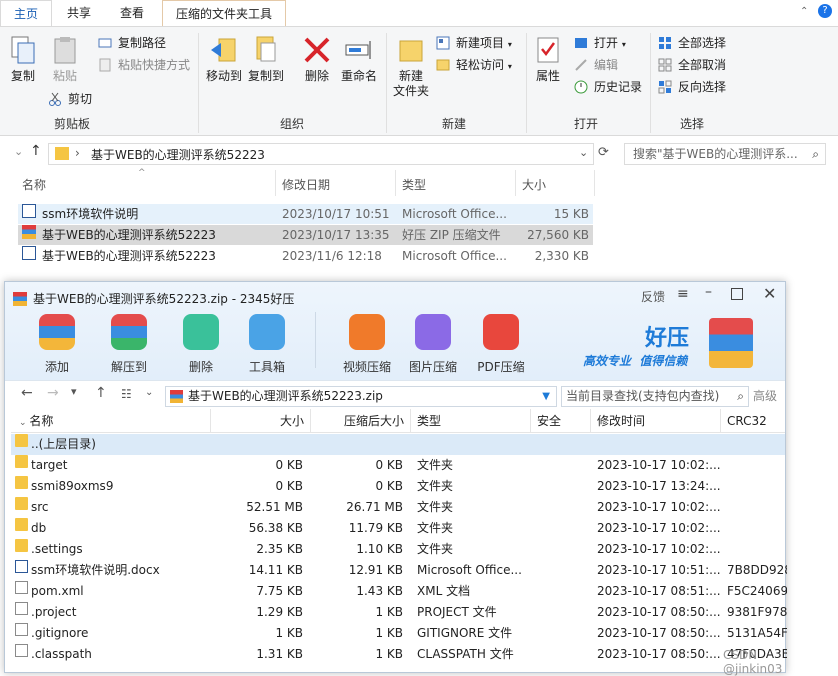 The image size is (838, 676). What do you see at coordinates (655, 396) in the screenshot?
I see `zip-search-input: 当前目录查找(支持包内查找) ⌕` at bounding box center [655, 396].